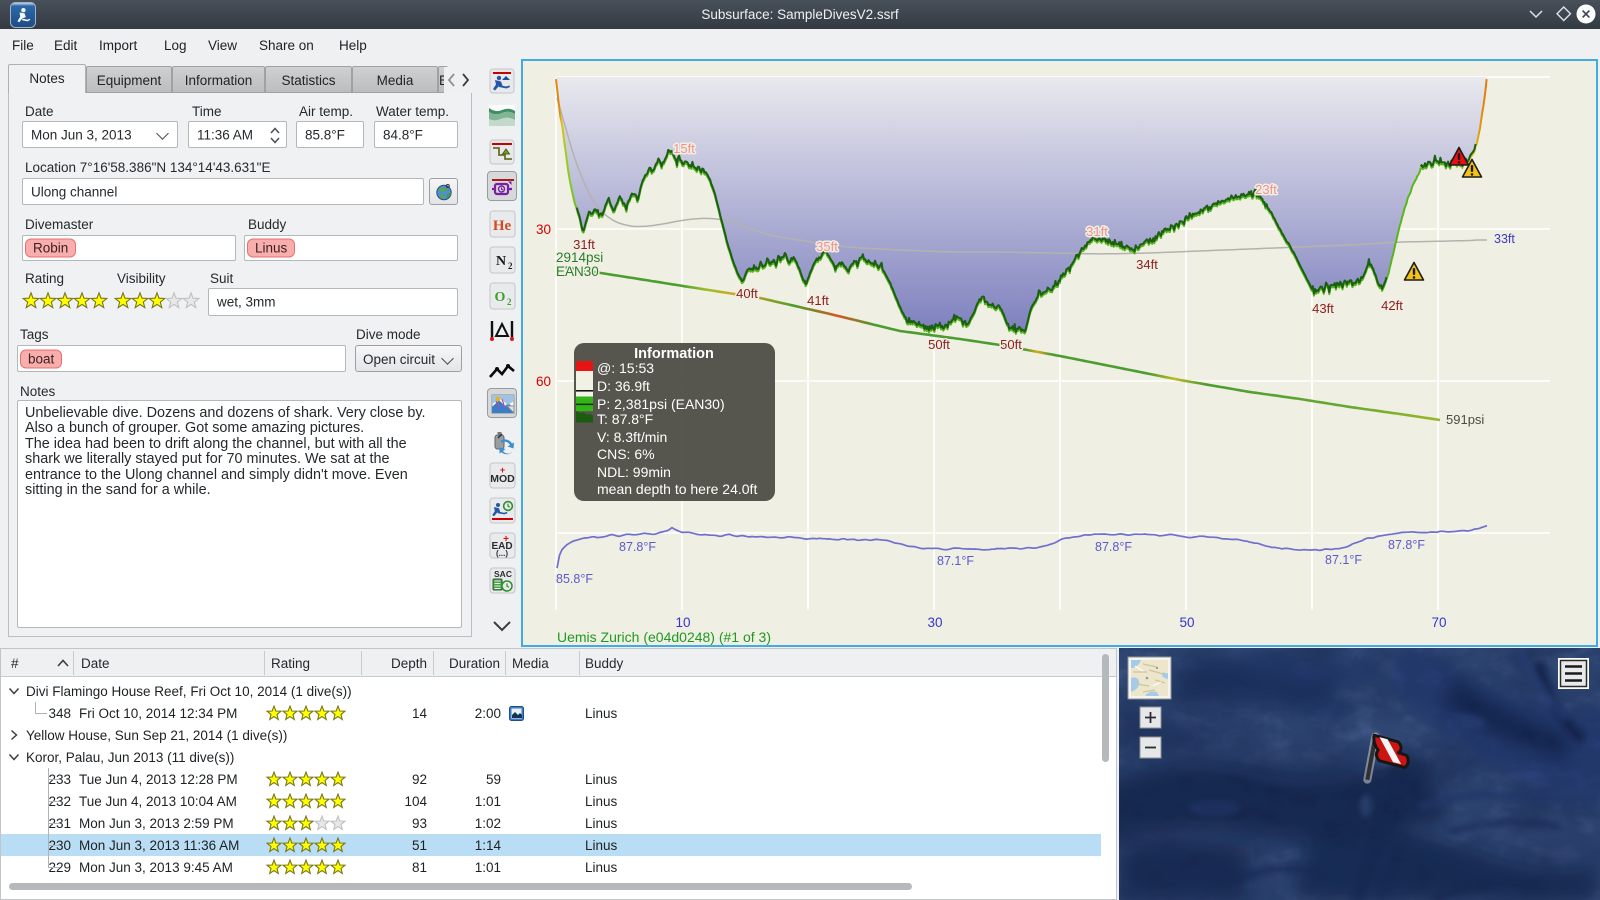 The image size is (1600, 900). What do you see at coordinates (1097, 231) in the screenshot?
I see `svg-text: 31ft` at bounding box center [1097, 231].